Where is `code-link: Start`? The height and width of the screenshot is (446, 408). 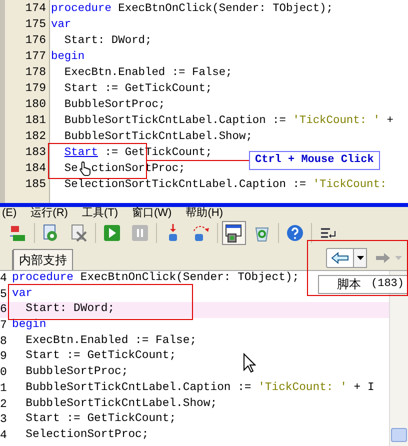 code-link: Start is located at coordinates (81, 153).